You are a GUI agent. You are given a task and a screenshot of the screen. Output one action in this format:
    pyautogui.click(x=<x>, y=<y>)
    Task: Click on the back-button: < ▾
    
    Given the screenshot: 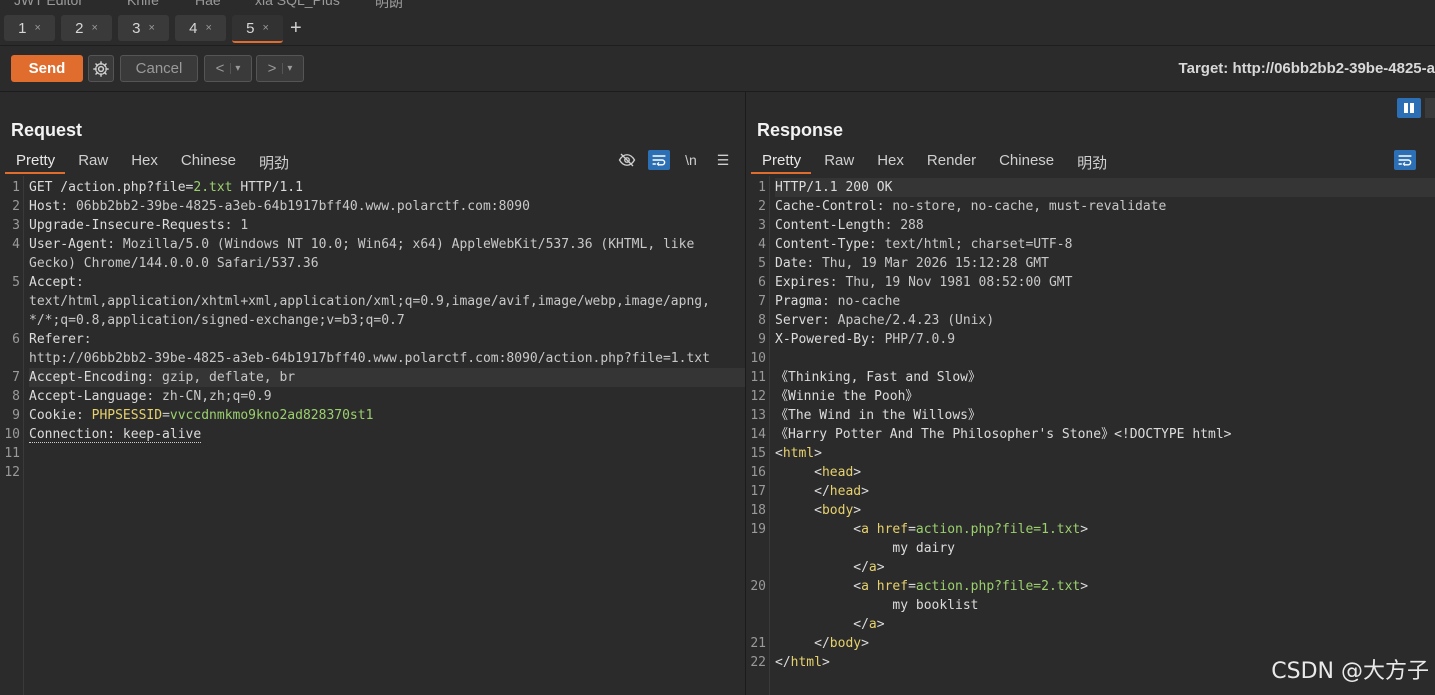 What is the action you would take?
    pyautogui.click(x=228, y=68)
    